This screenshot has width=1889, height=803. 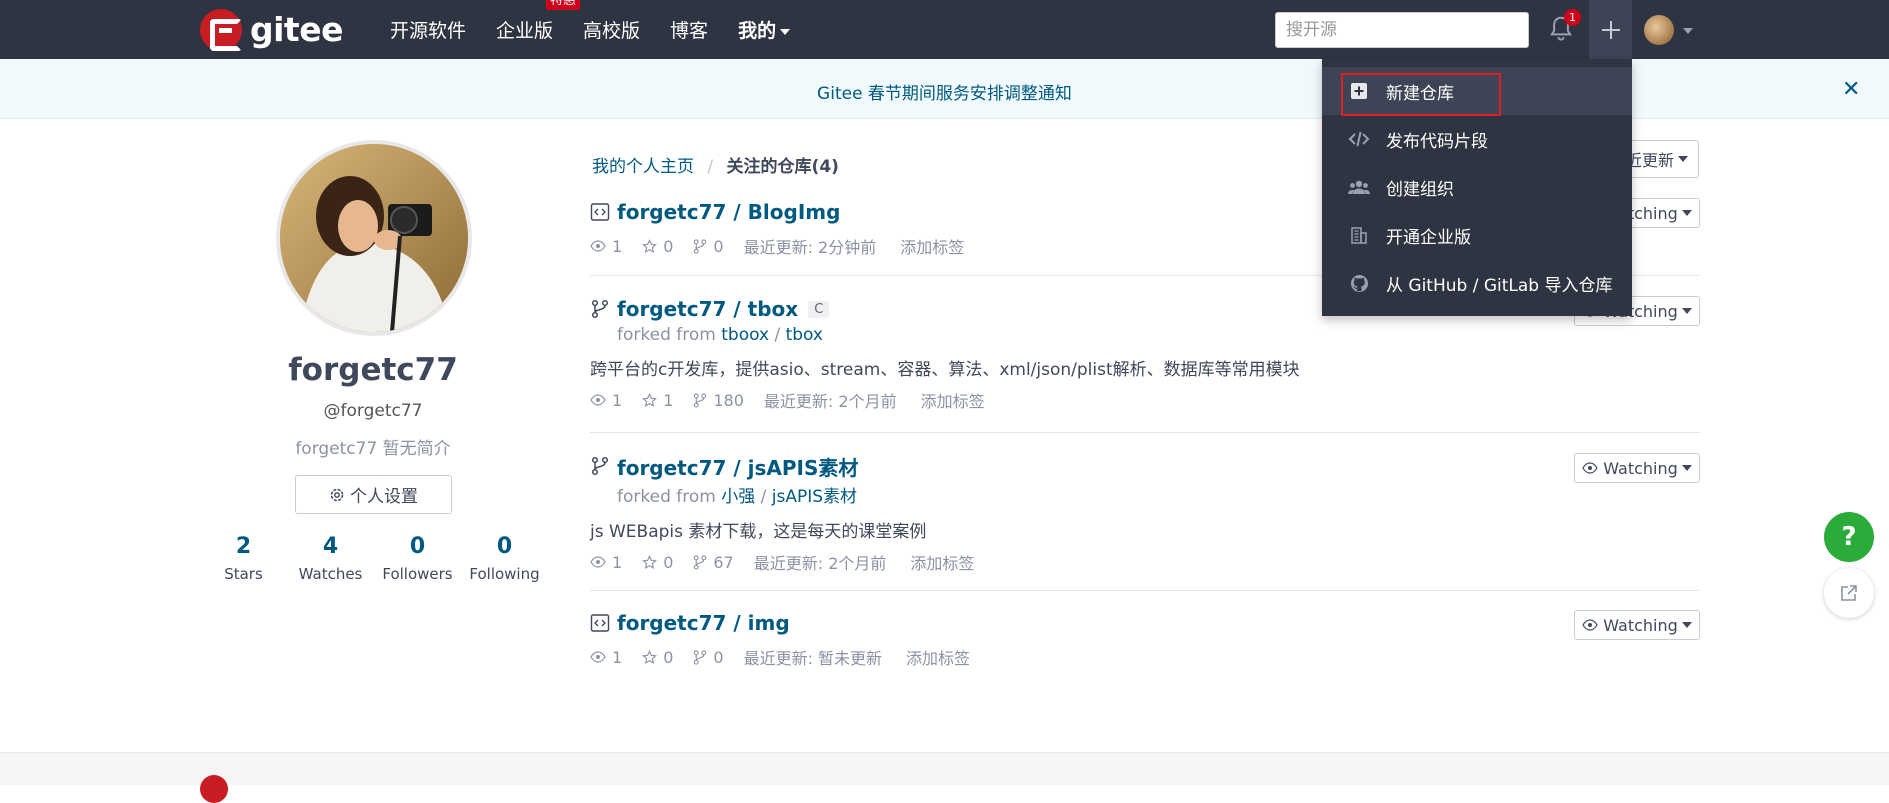 What do you see at coordinates (814, 497) in the screenshot?
I see `forked-repo-link: jsAPIS素材` at bounding box center [814, 497].